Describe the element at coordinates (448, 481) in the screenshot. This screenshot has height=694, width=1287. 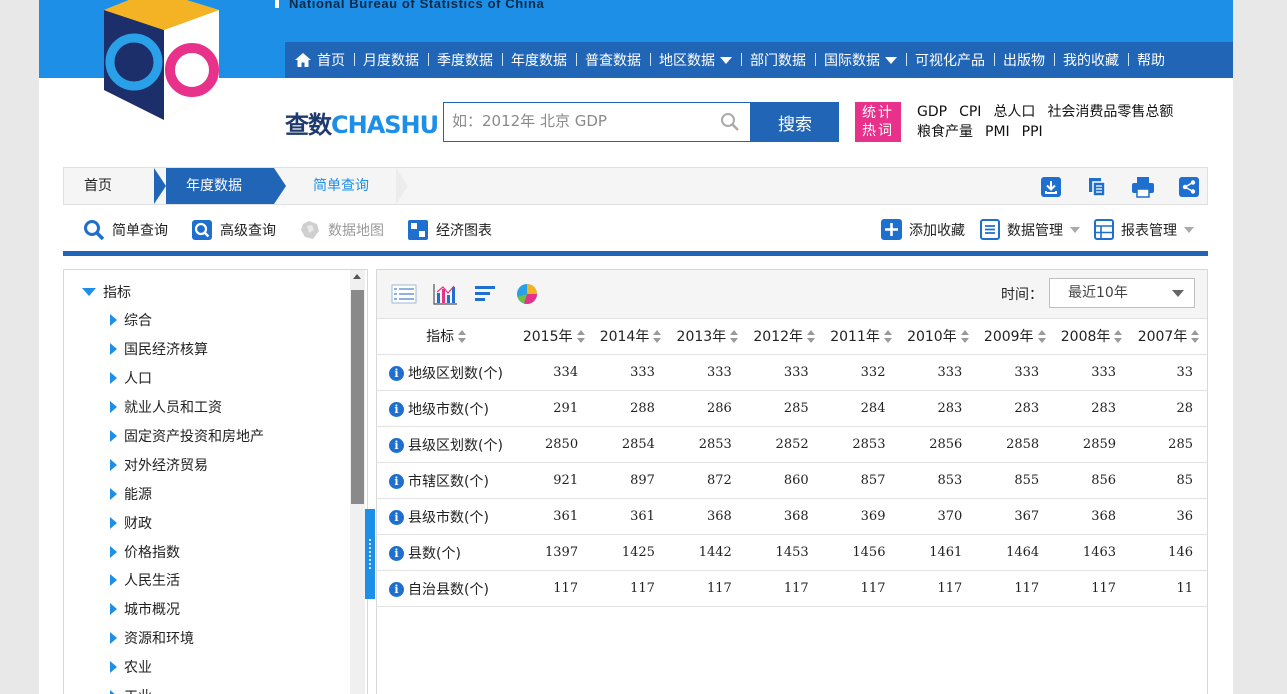
I see `indicator-name: 市辖区数(个)` at that location.